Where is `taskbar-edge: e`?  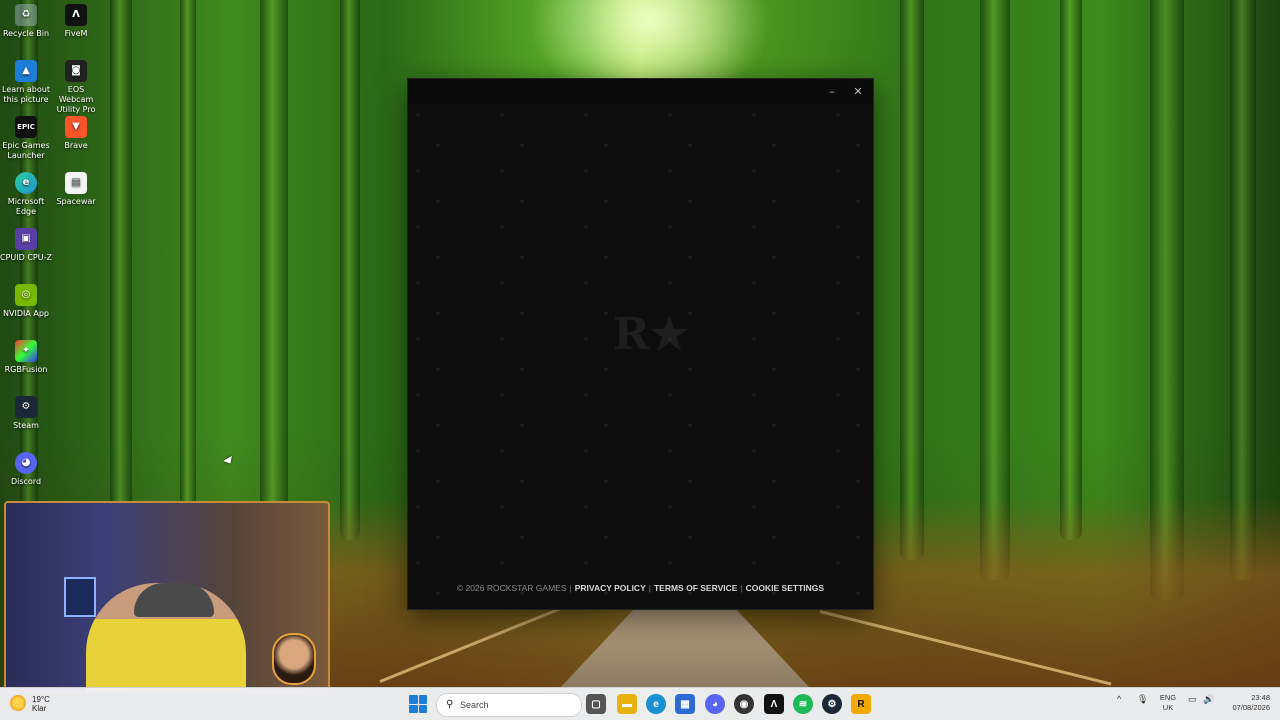 taskbar-edge: e is located at coordinates (656, 704).